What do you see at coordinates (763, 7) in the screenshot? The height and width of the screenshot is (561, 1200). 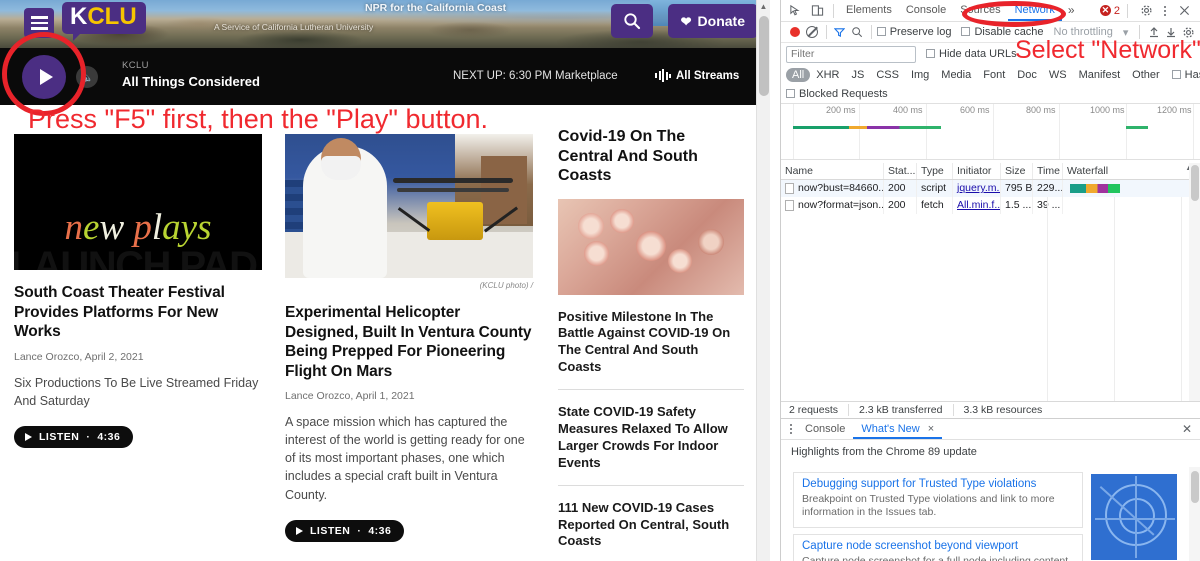 I see `scroll-up-arrow-icon: ▲` at bounding box center [763, 7].